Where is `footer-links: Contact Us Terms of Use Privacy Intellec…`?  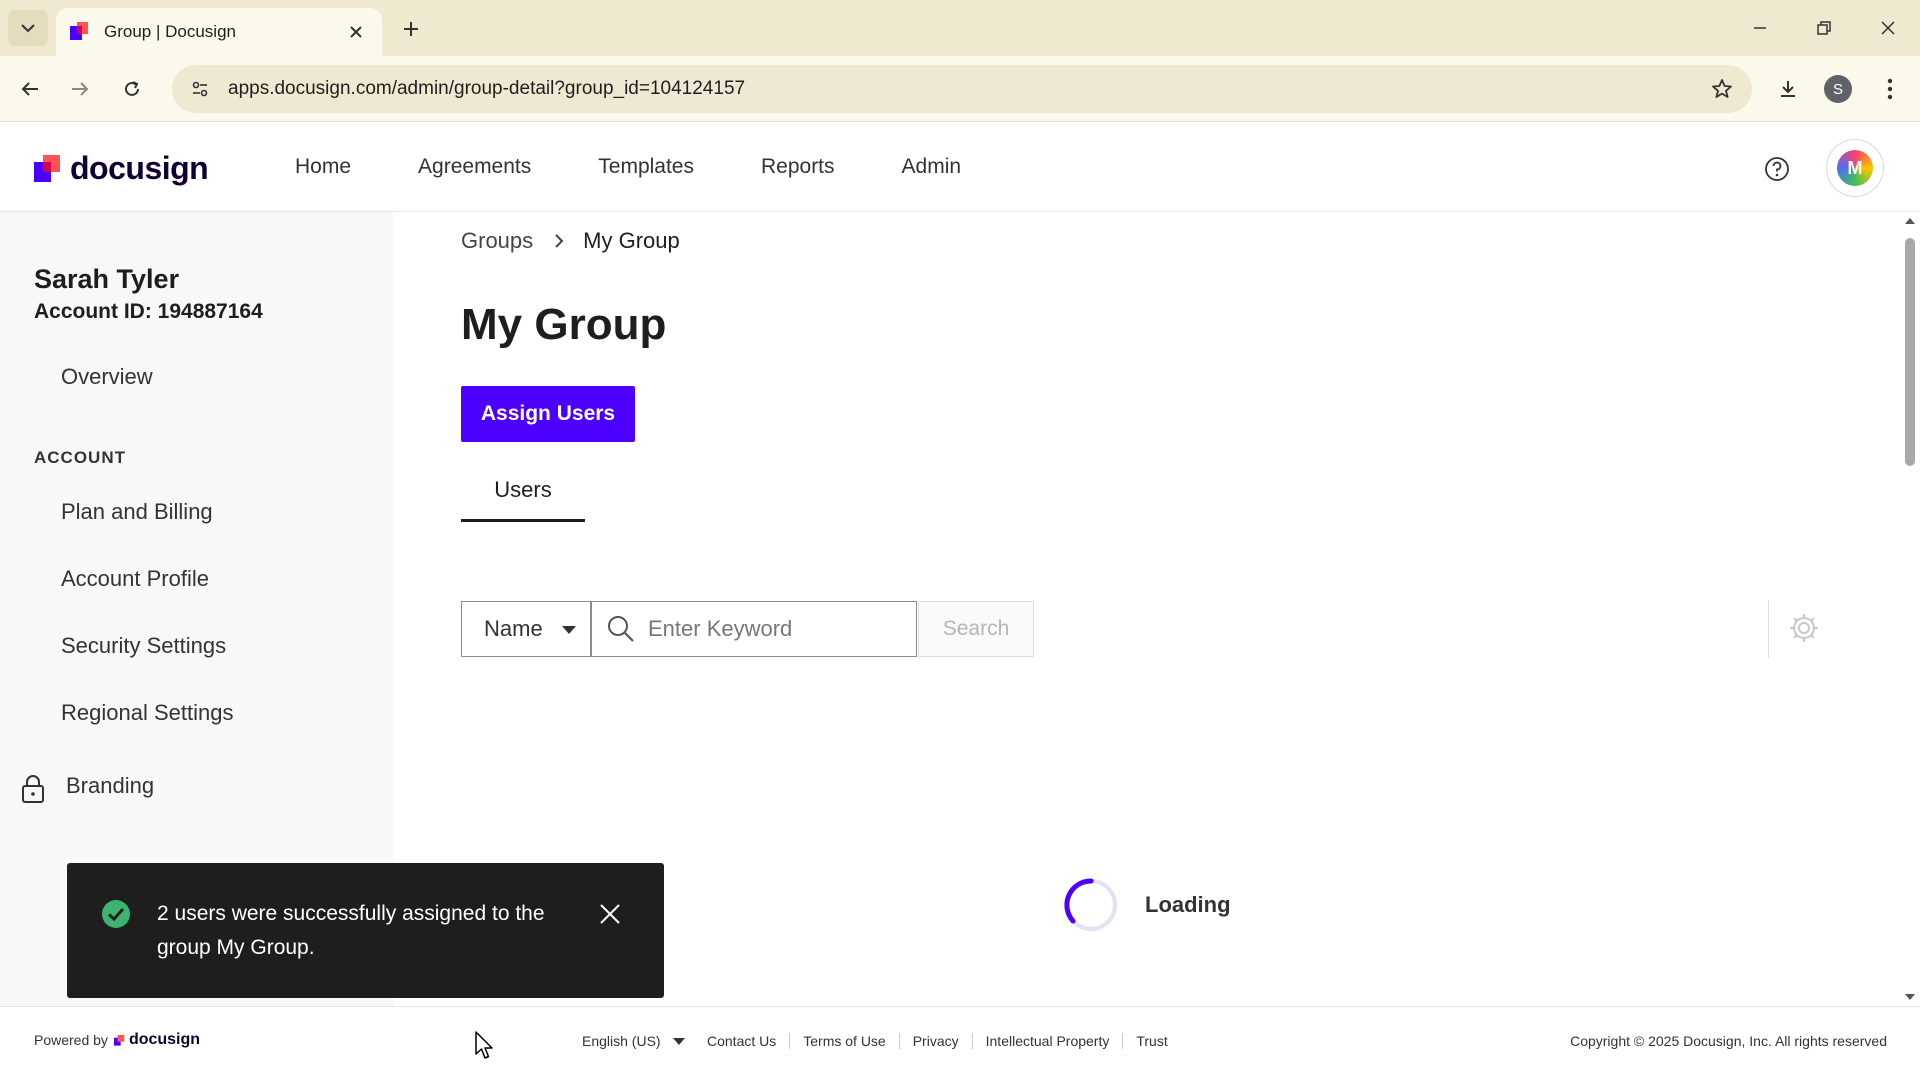 footer-links: Contact Us Terms of Use Privacy Intellec… is located at coordinates (944, 1041).